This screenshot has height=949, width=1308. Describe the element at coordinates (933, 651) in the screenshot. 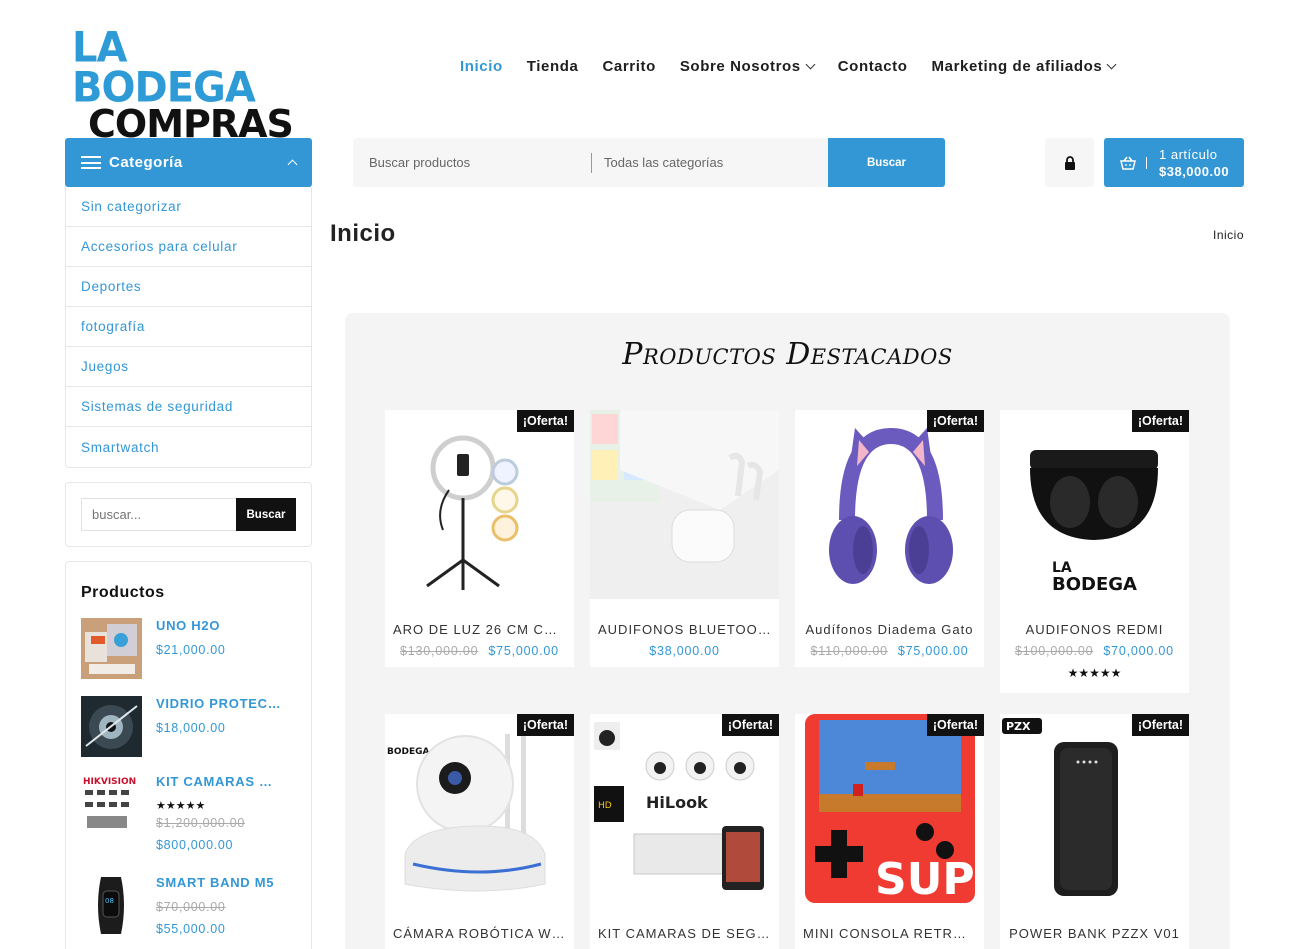

I see `product-price: $75,000.00` at that location.